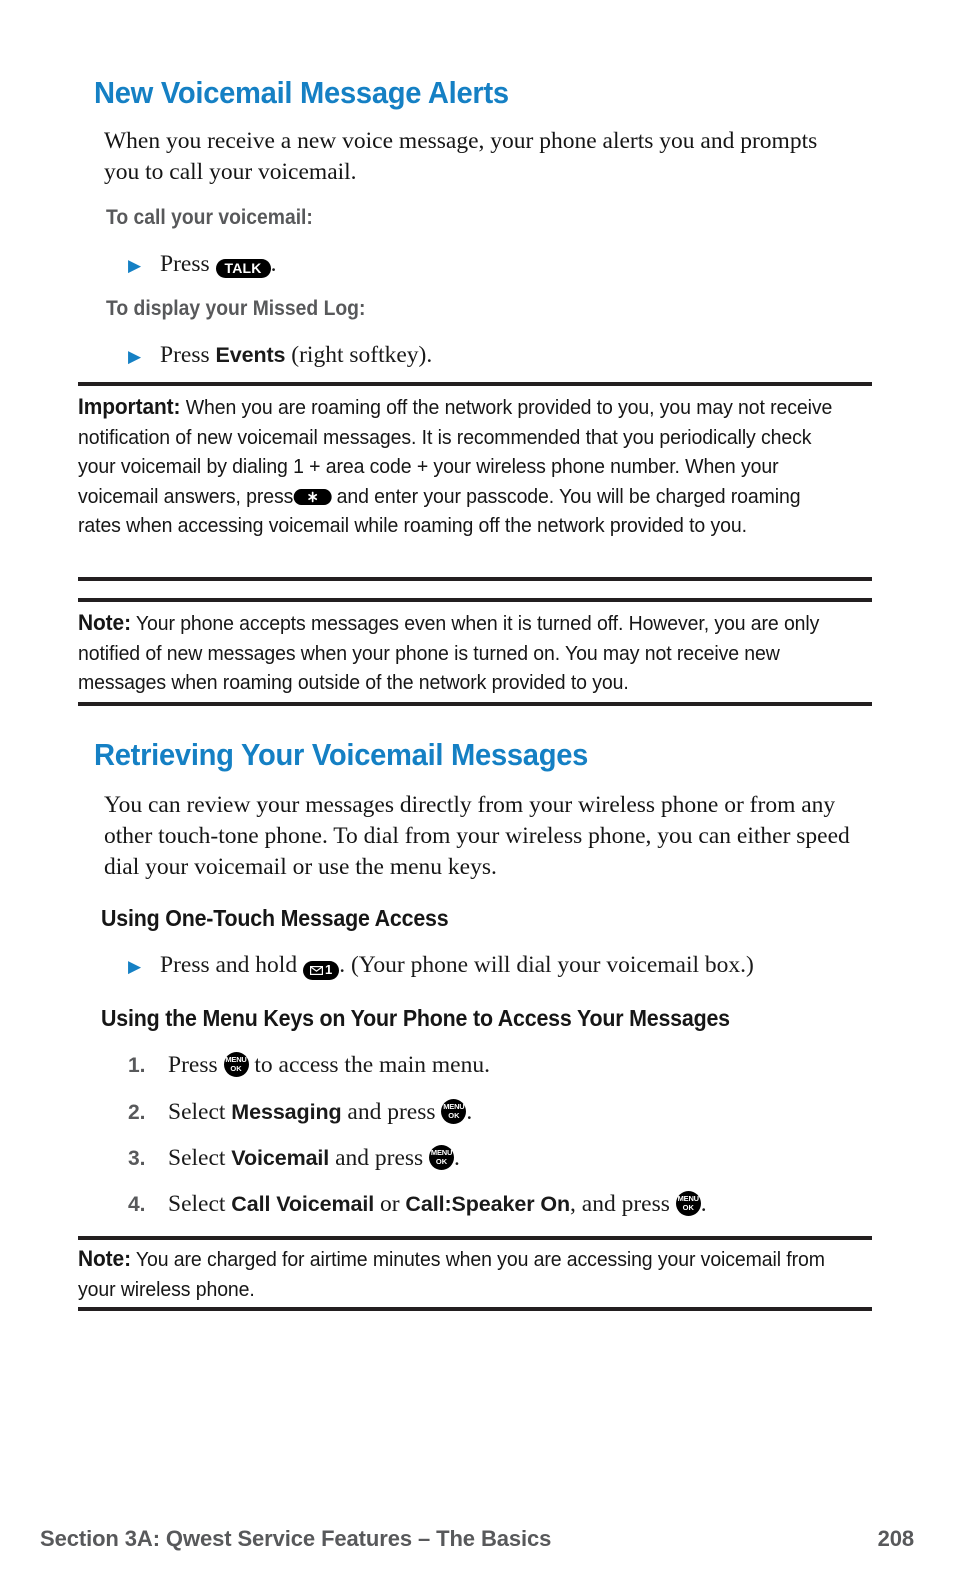 The image size is (954, 1590). I want to click on step-number: 1., so click(137, 1065).